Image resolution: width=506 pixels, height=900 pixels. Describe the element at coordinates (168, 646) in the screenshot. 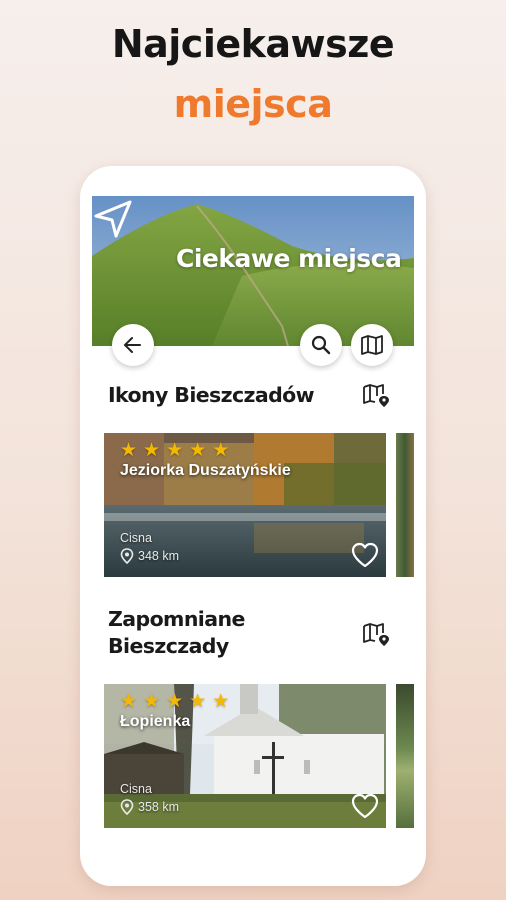

I see `section-title-line2: Bieszczady` at that location.